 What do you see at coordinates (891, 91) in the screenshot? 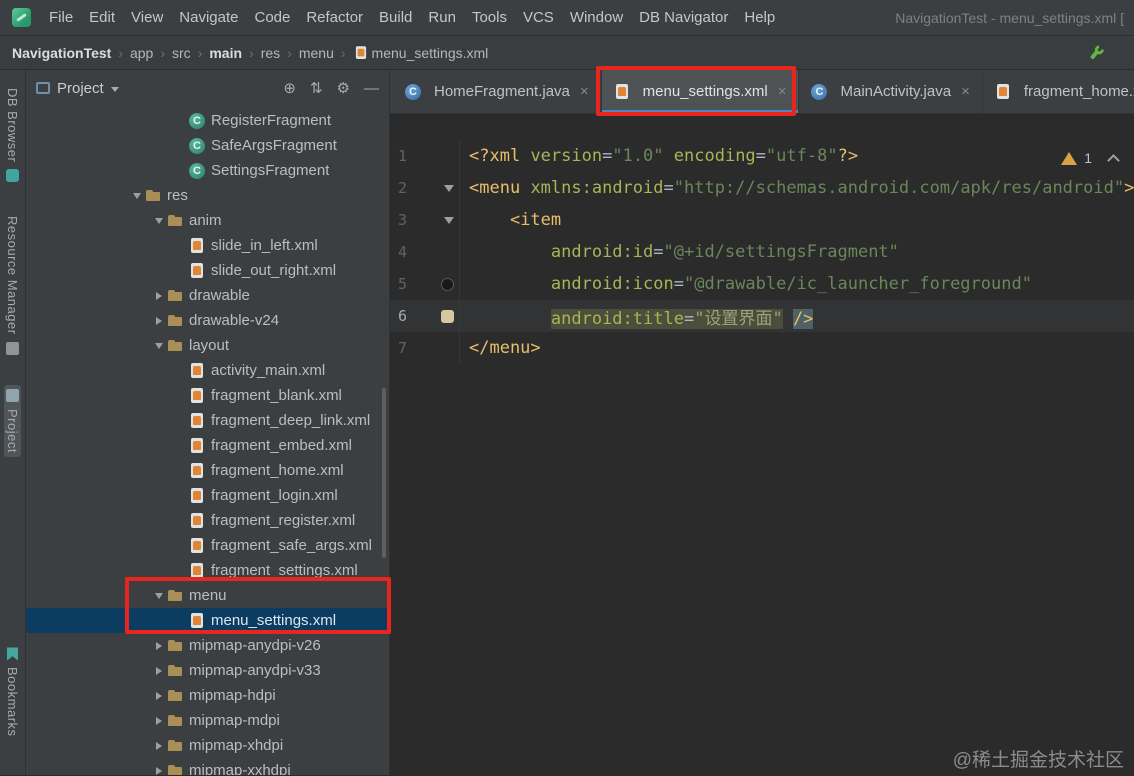
I see `editor-tab-mainactivity-java: C MainActivity.java ×` at bounding box center [891, 91].